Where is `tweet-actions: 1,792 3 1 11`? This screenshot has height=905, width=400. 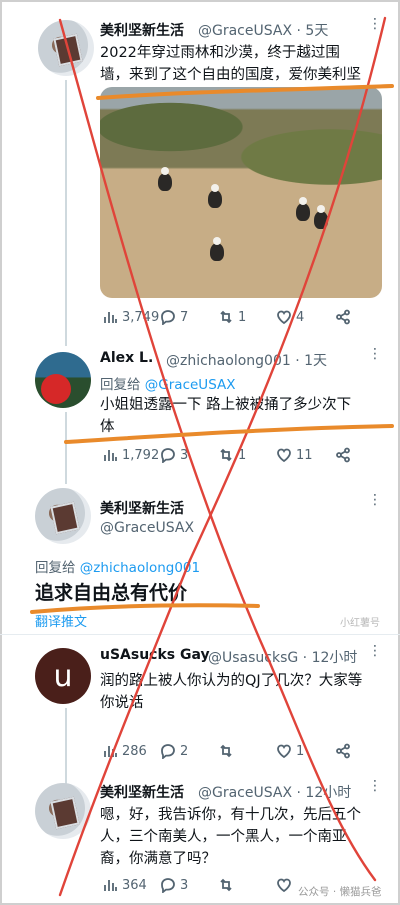
tweet-actions: 1,792 3 1 11 is located at coordinates (200, 457).